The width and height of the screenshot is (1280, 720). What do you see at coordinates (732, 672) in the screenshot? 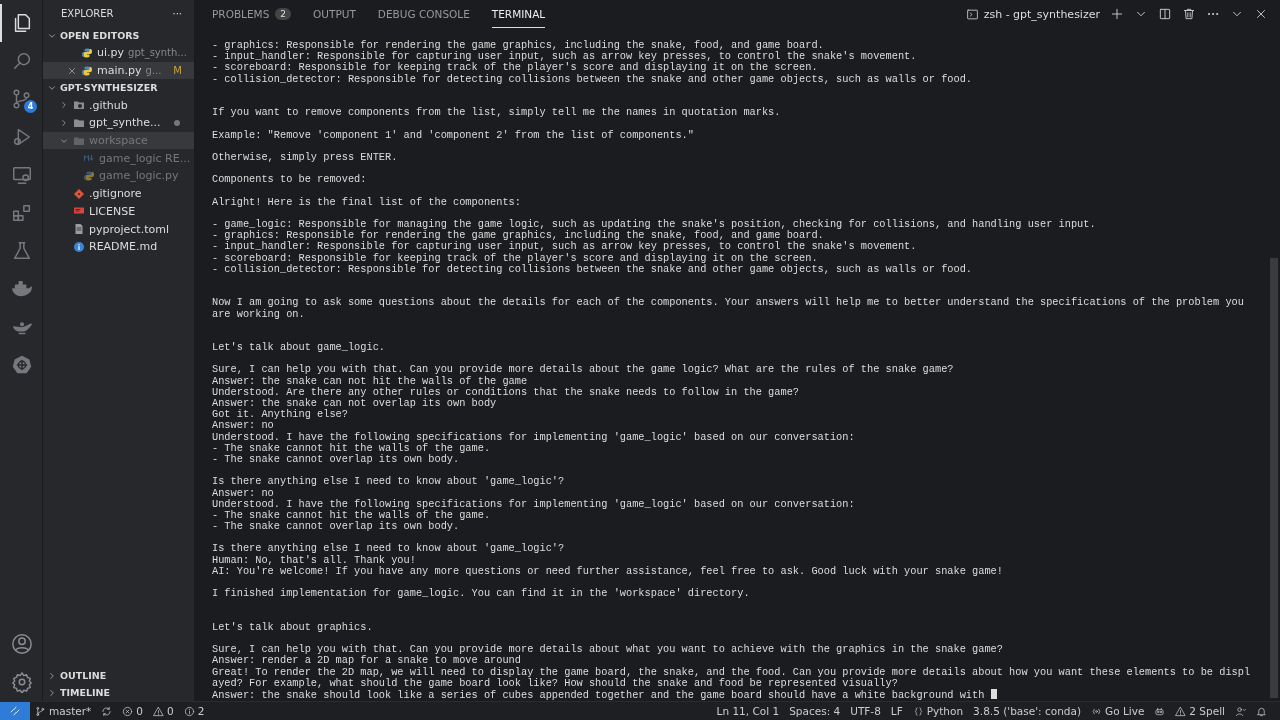
I see `terminal-line: Great! To render the 2D map, we will need to display the game board, the snake, and the food. Can you provide more details about how you want these elements to be displ` at bounding box center [732, 672].